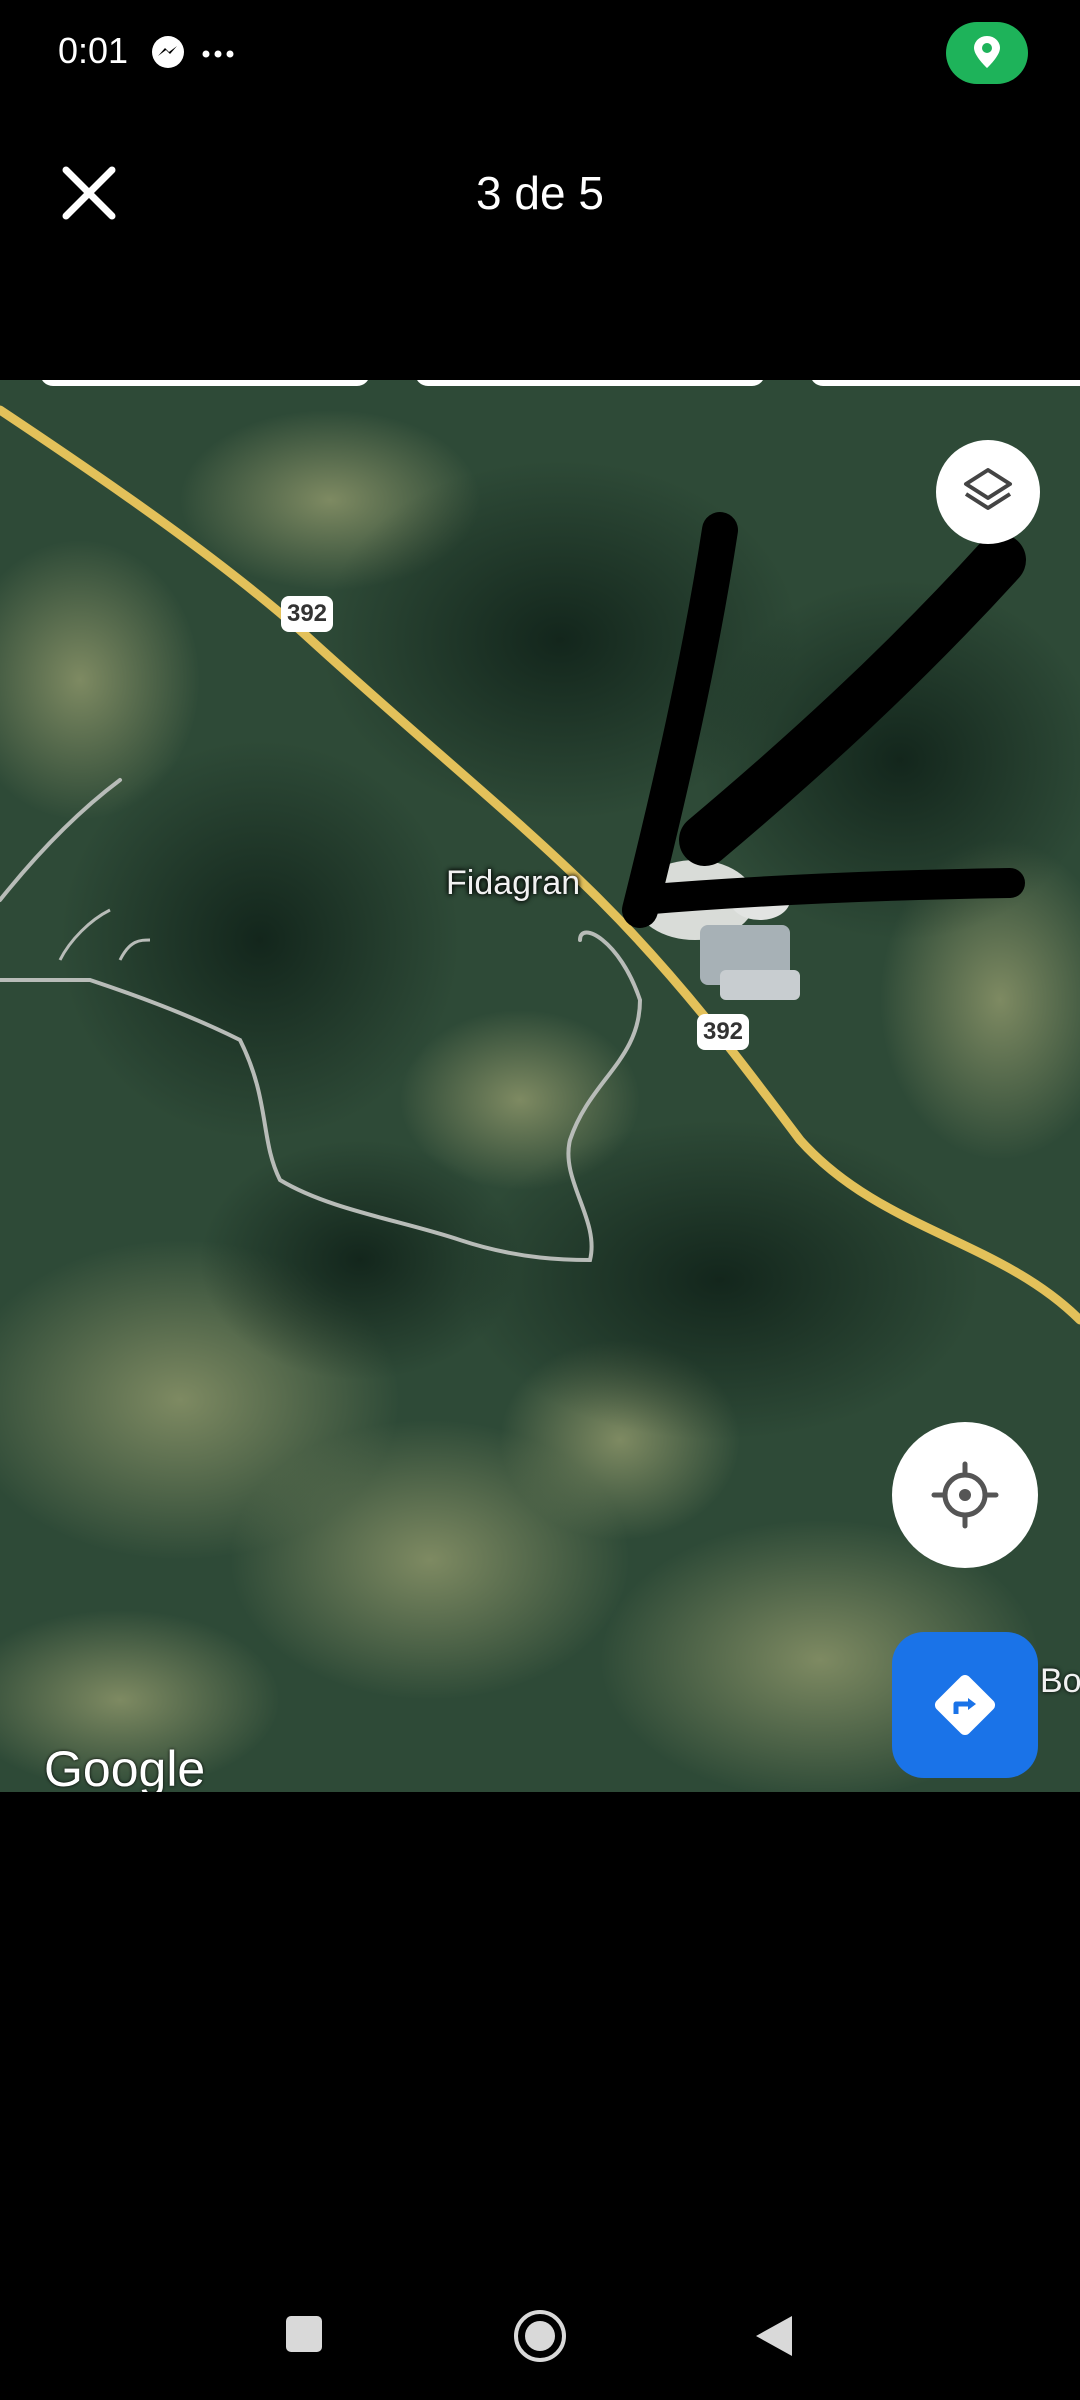 This screenshot has height=2400, width=1080. Describe the element at coordinates (513, 883) in the screenshot. I see `place-label: Fidagran` at that location.